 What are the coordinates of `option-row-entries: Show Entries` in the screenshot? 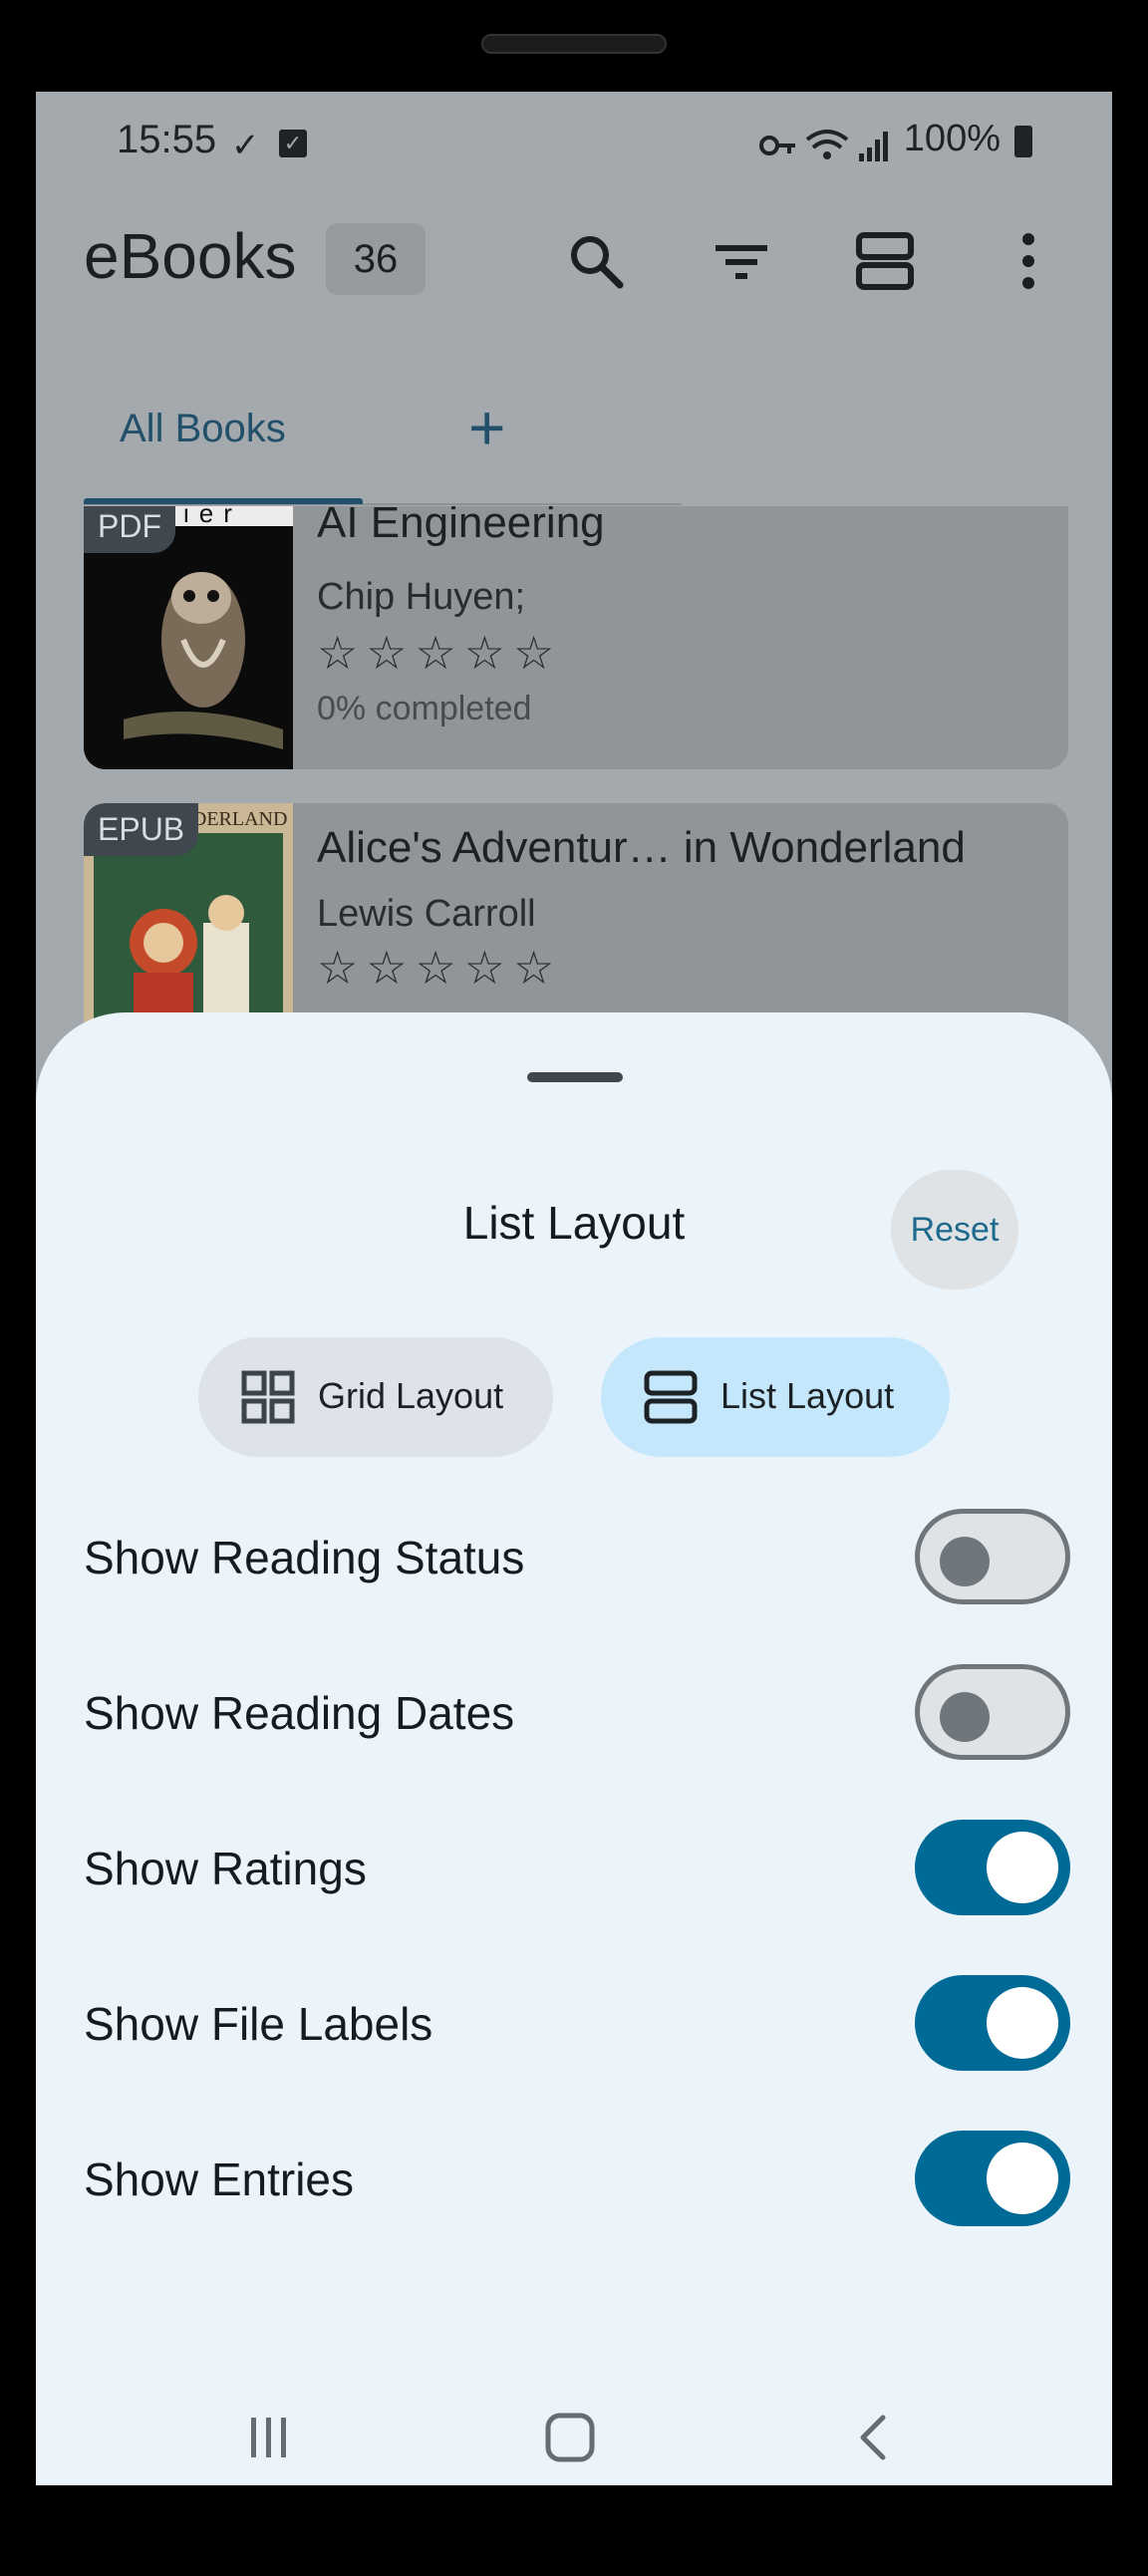 It's located at (577, 2176).